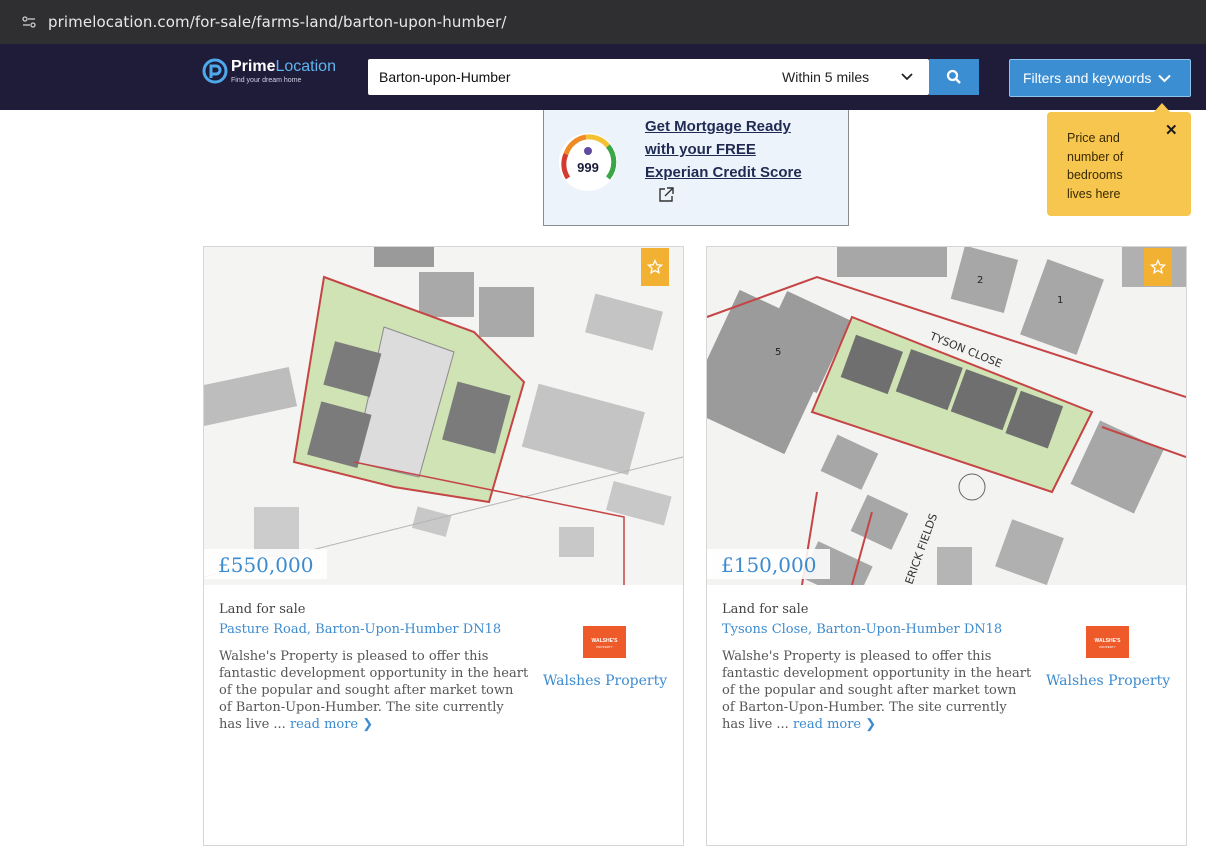 The height and width of the screenshot is (846, 1206). I want to click on listing-address-link: Tysons Close, Barton-Upon-Humber DN18, so click(862, 629).